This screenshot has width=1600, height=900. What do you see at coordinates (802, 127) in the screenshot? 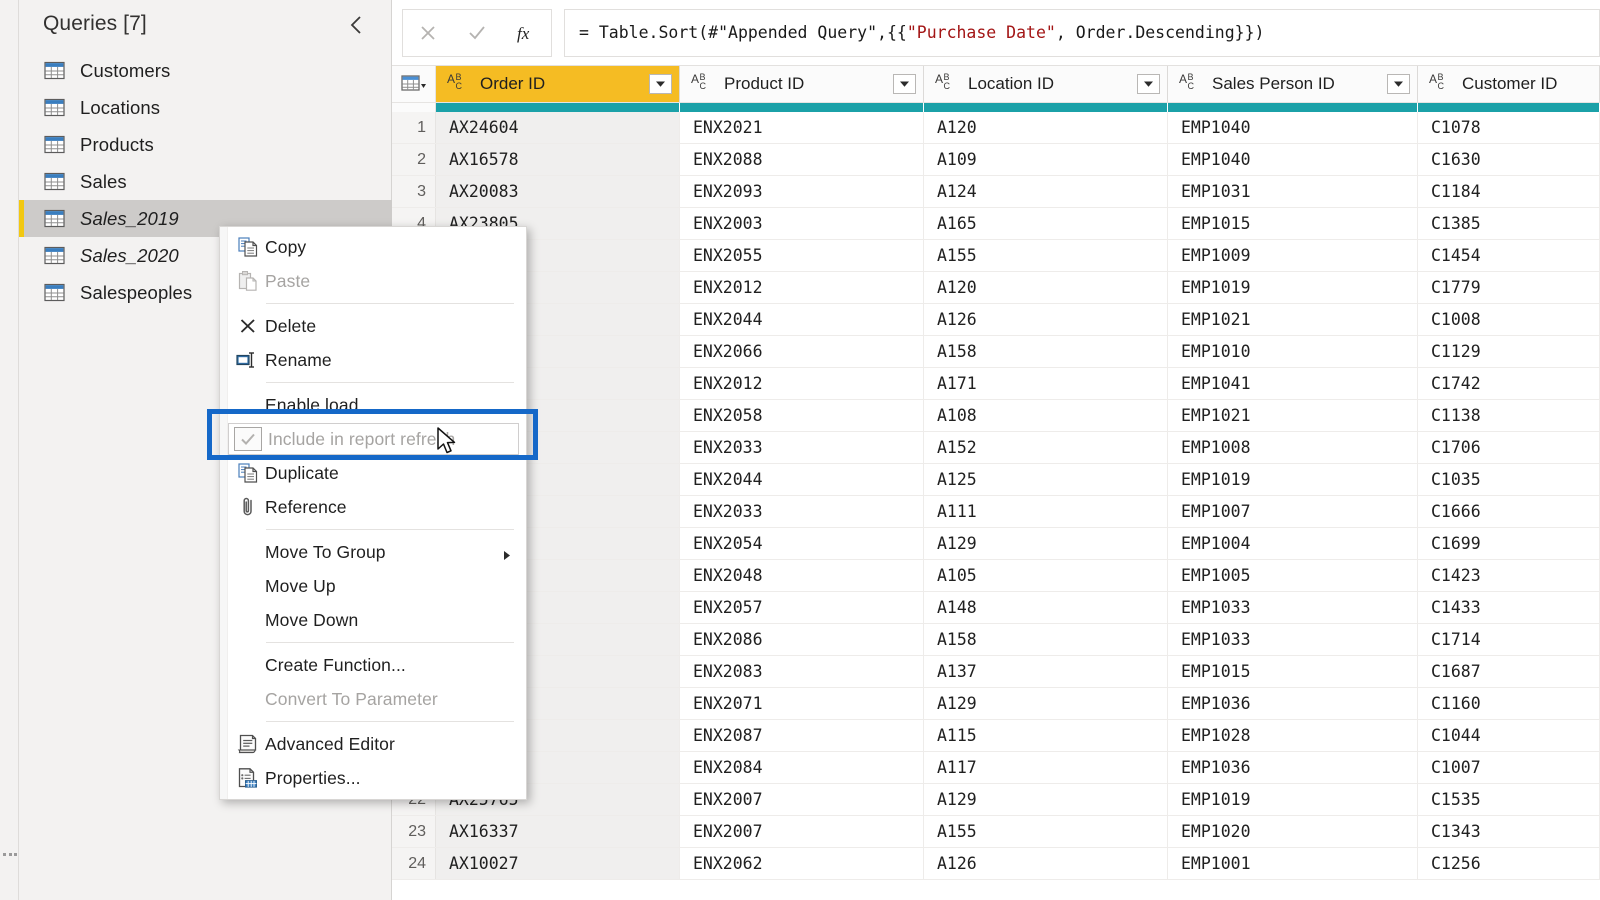
I see `table-cell: ENX2021` at bounding box center [802, 127].